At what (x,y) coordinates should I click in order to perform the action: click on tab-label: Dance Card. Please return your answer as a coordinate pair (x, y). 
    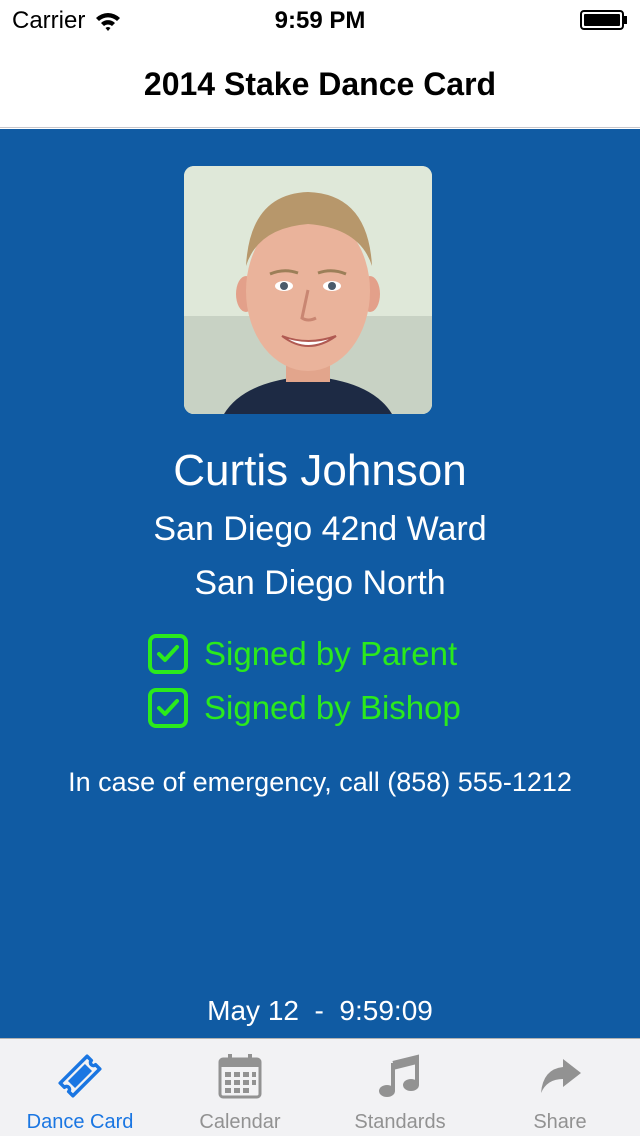
    Looking at the image, I should click on (80, 1122).